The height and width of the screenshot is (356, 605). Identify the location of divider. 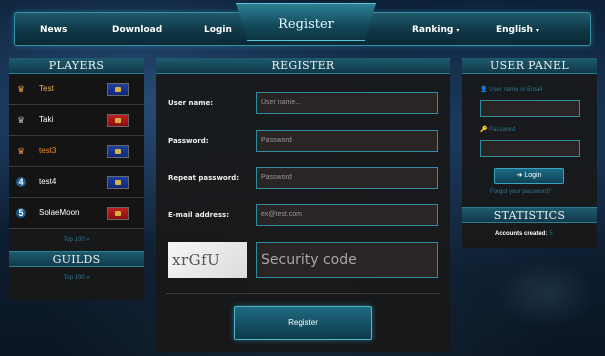
(303, 293).